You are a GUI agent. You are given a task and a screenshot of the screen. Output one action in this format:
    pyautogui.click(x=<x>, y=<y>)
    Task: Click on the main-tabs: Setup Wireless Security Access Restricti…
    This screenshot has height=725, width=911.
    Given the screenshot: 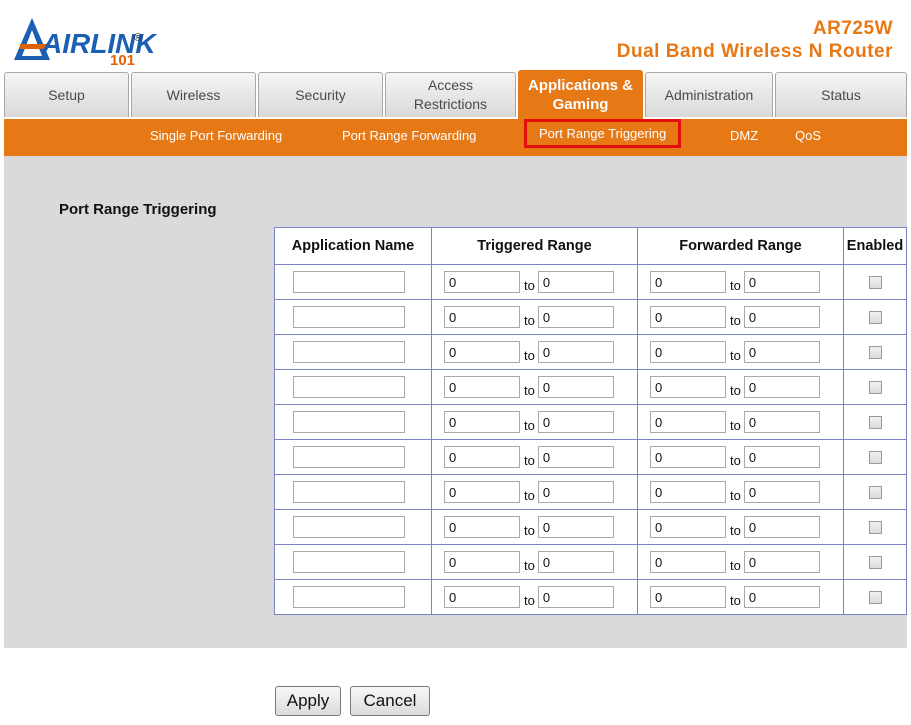 What is the action you would take?
    pyautogui.click(x=456, y=94)
    